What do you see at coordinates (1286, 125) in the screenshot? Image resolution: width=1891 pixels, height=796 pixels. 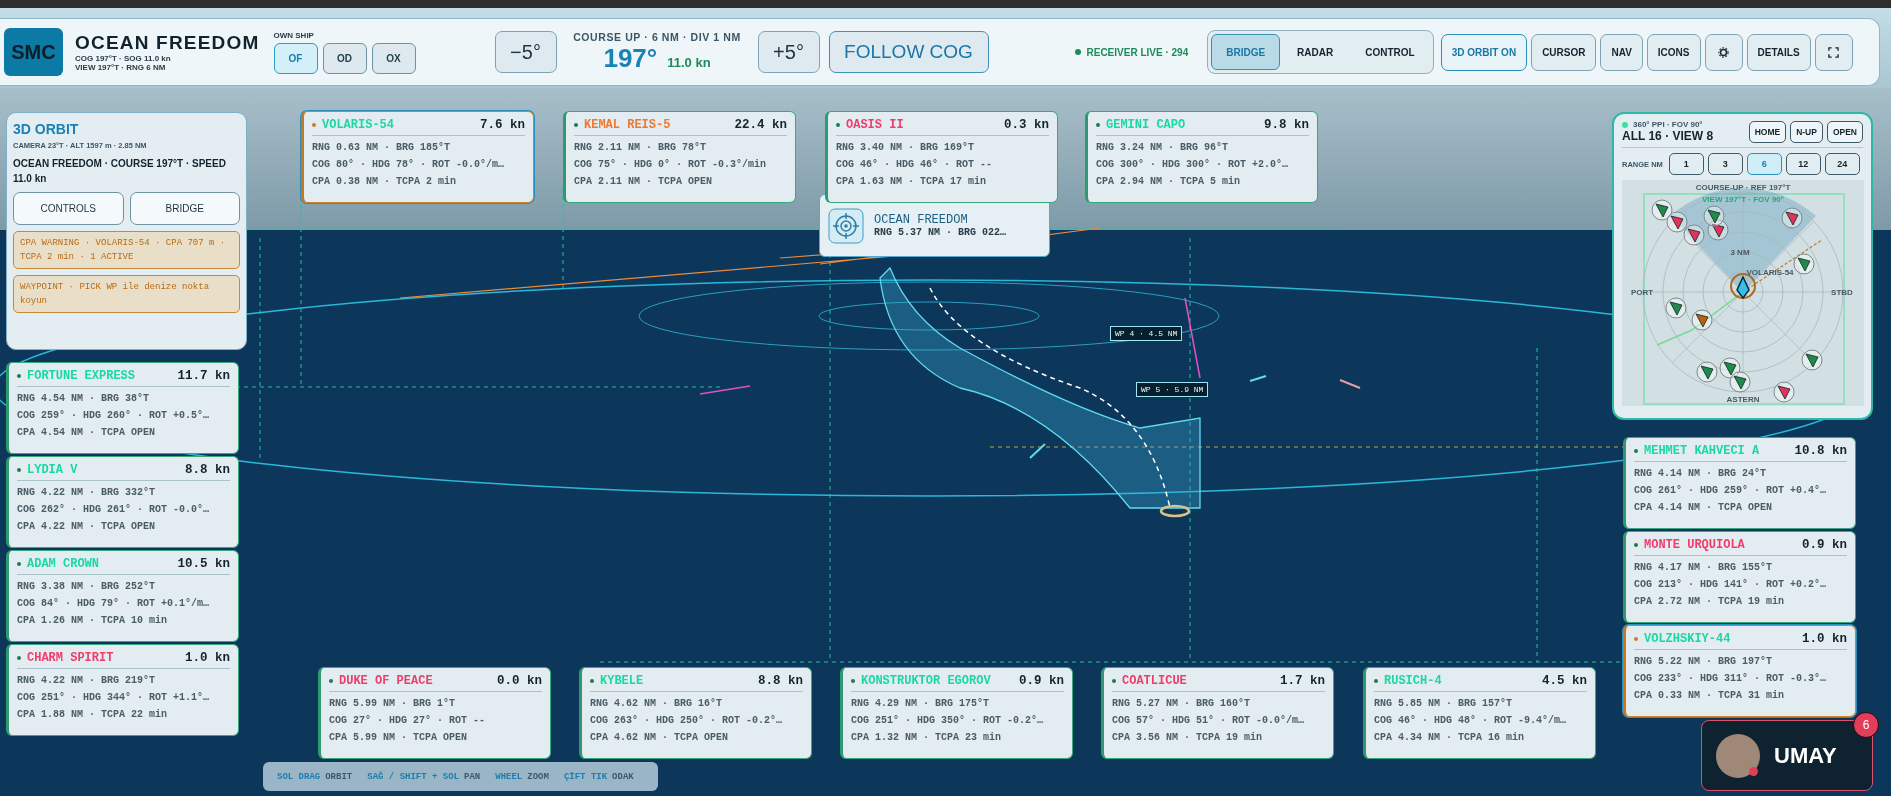 I see `vessel-speed: 9.8 kn` at bounding box center [1286, 125].